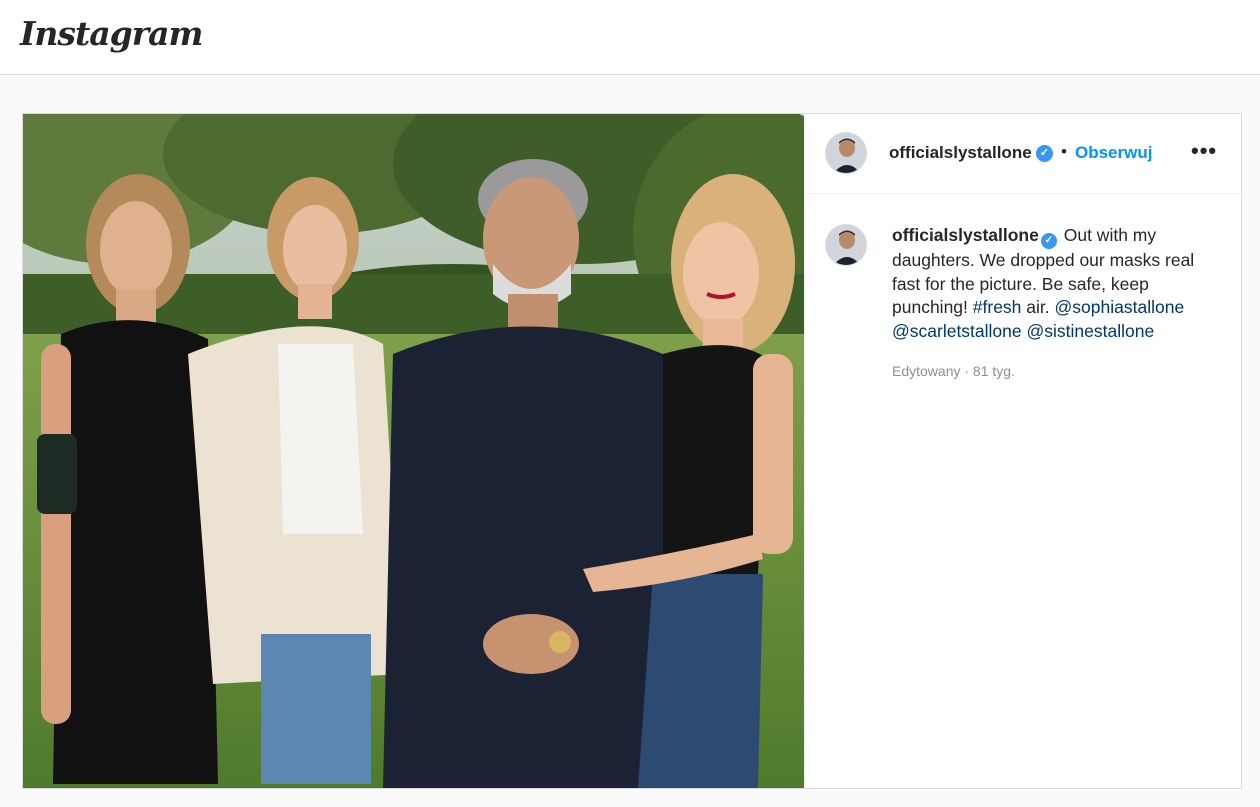  What do you see at coordinates (997, 307) in the screenshot?
I see `hashtag-link: #fresh` at bounding box center [997, 307].